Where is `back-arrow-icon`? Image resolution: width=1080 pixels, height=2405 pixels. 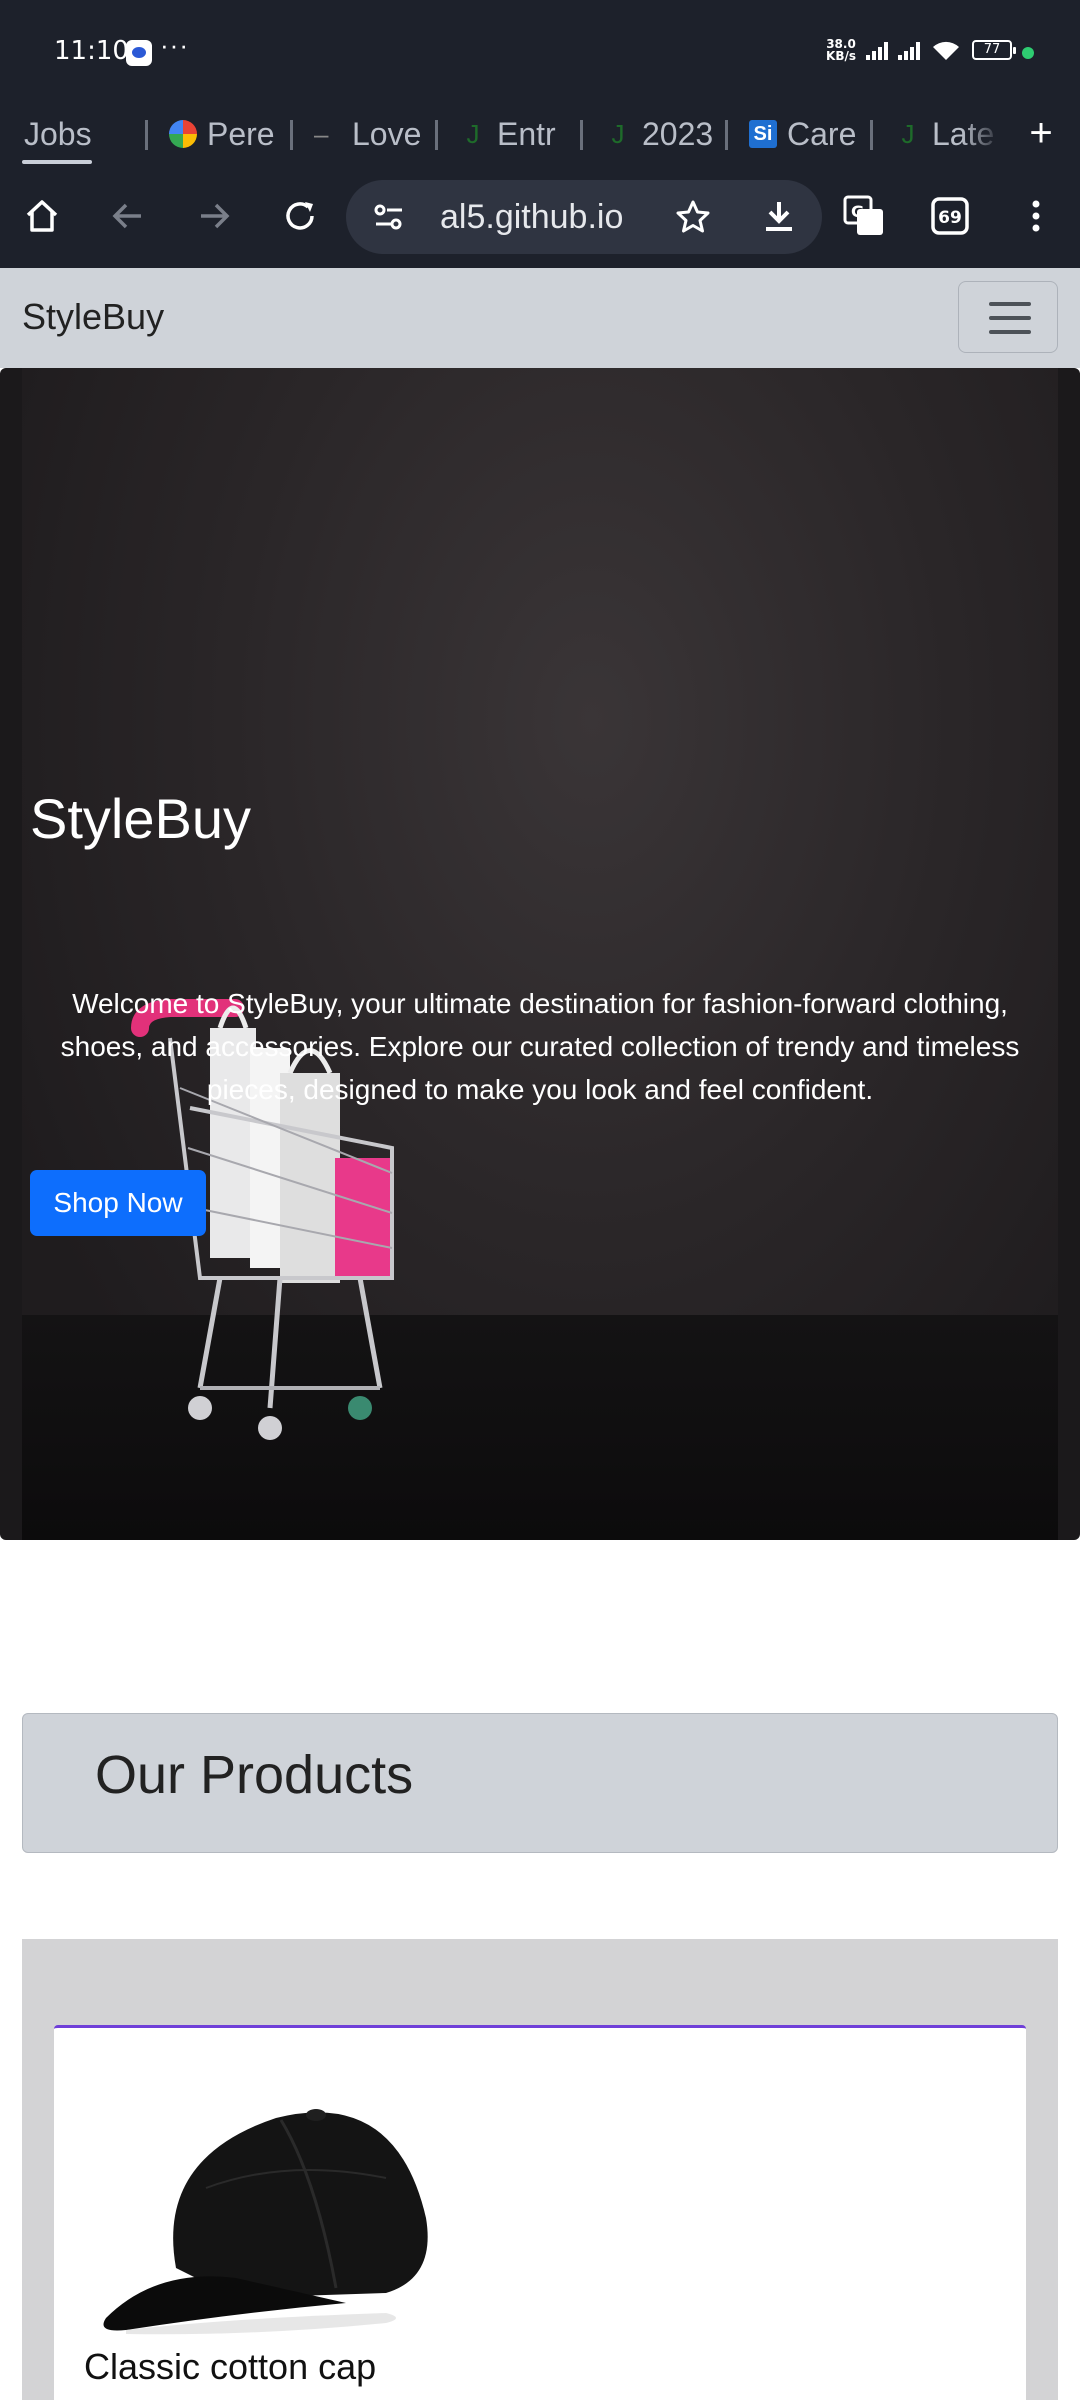 back-arrow-icon is located at coordinates (126, 216).